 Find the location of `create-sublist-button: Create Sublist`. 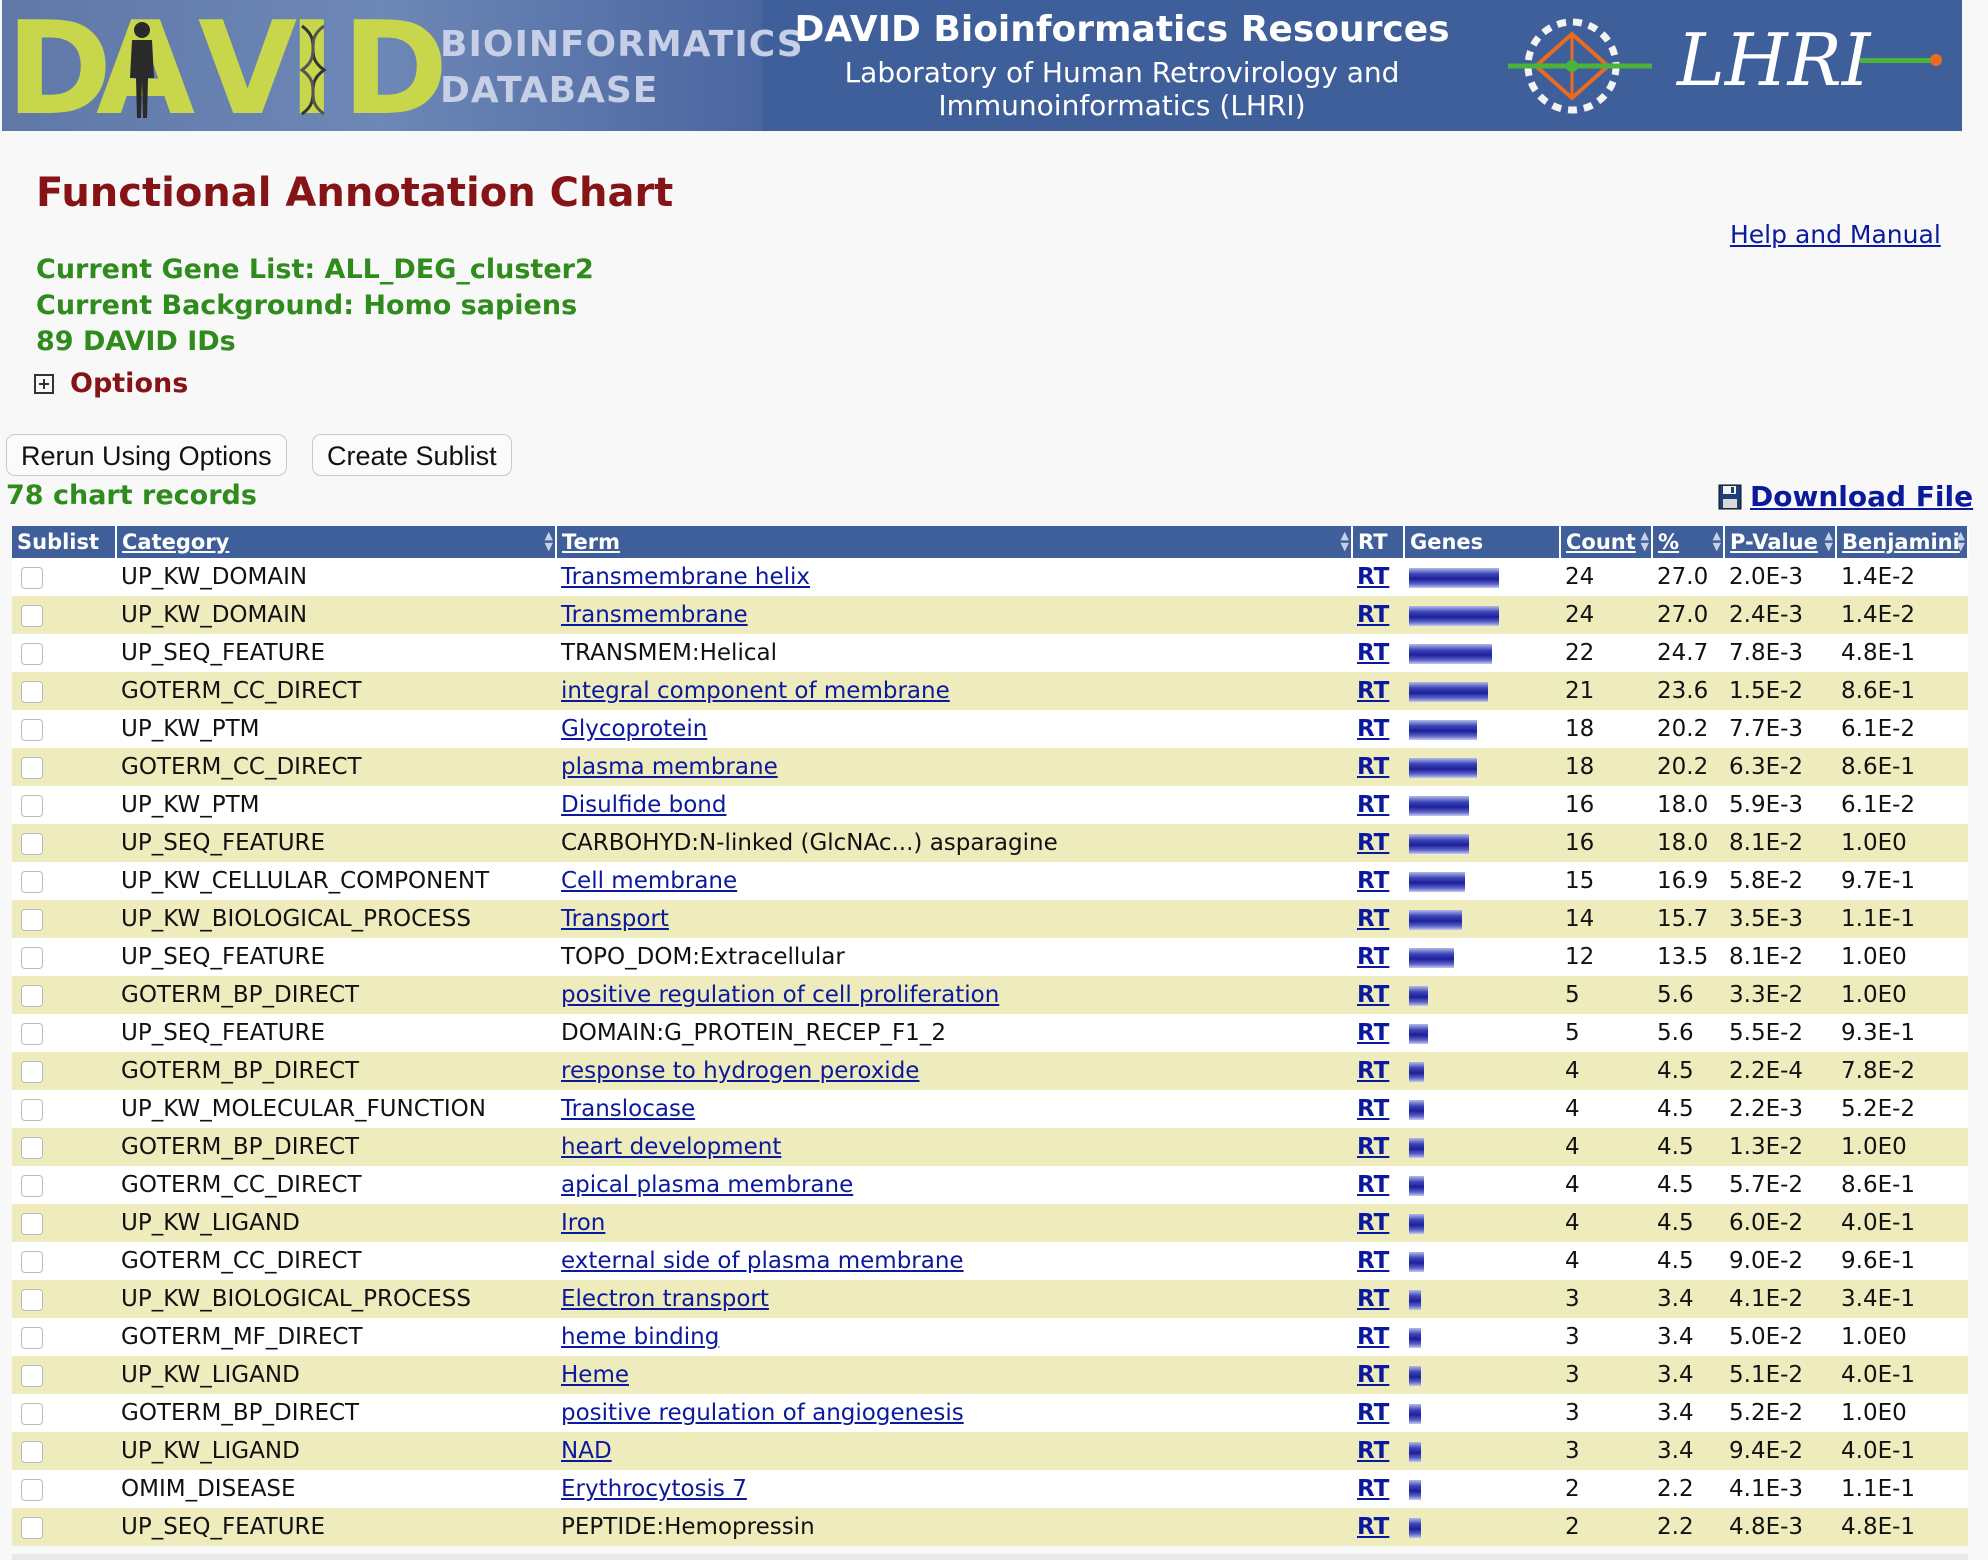

create-sublist-button: Create Sublist is located at coordinates (412, 455).